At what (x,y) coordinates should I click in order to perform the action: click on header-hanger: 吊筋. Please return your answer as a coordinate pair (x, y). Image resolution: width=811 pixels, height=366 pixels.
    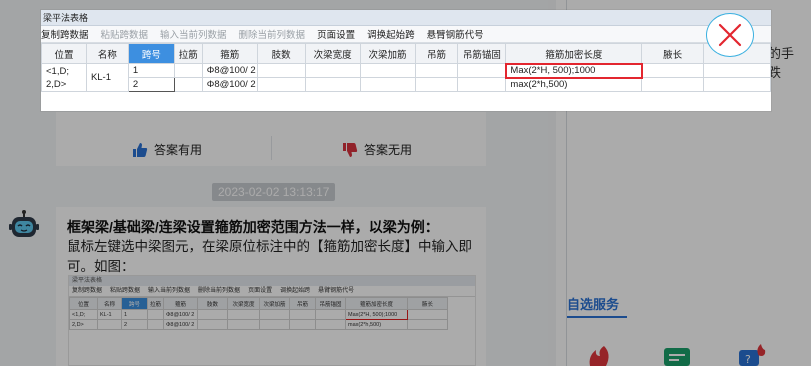
    Looking at the image, I should click on (436, 53).